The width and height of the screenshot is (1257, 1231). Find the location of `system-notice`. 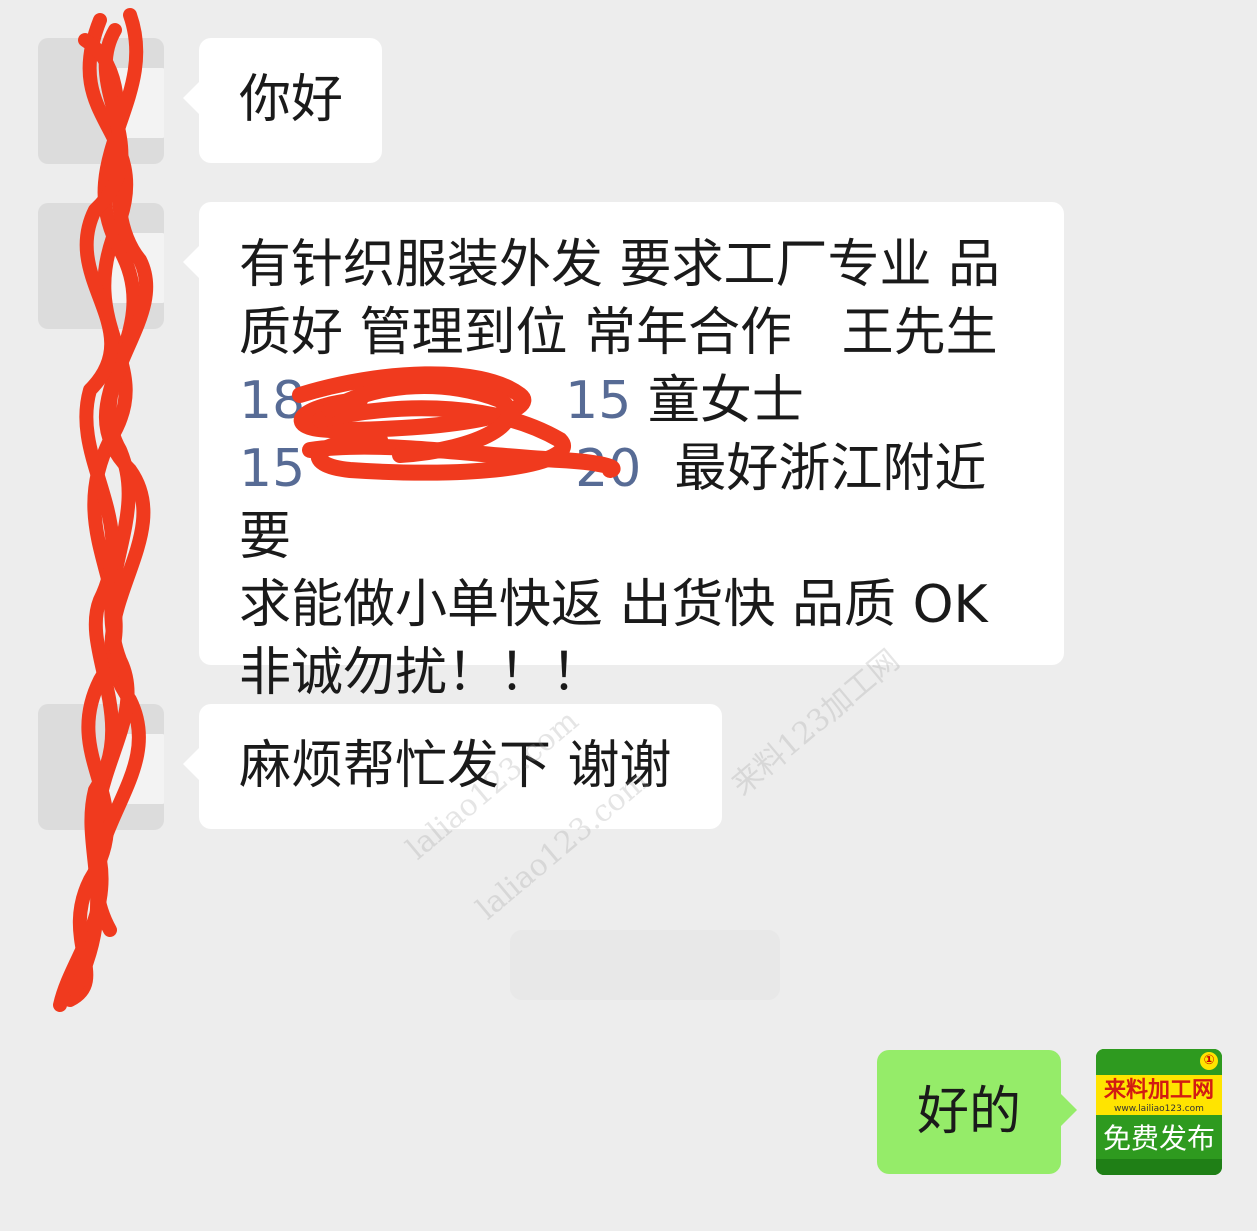

system-notice is located at coordinates (645, 965).